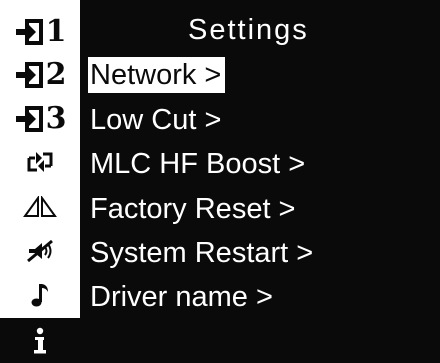  I want to click on linked-arrows-icon, so click(40, 162).